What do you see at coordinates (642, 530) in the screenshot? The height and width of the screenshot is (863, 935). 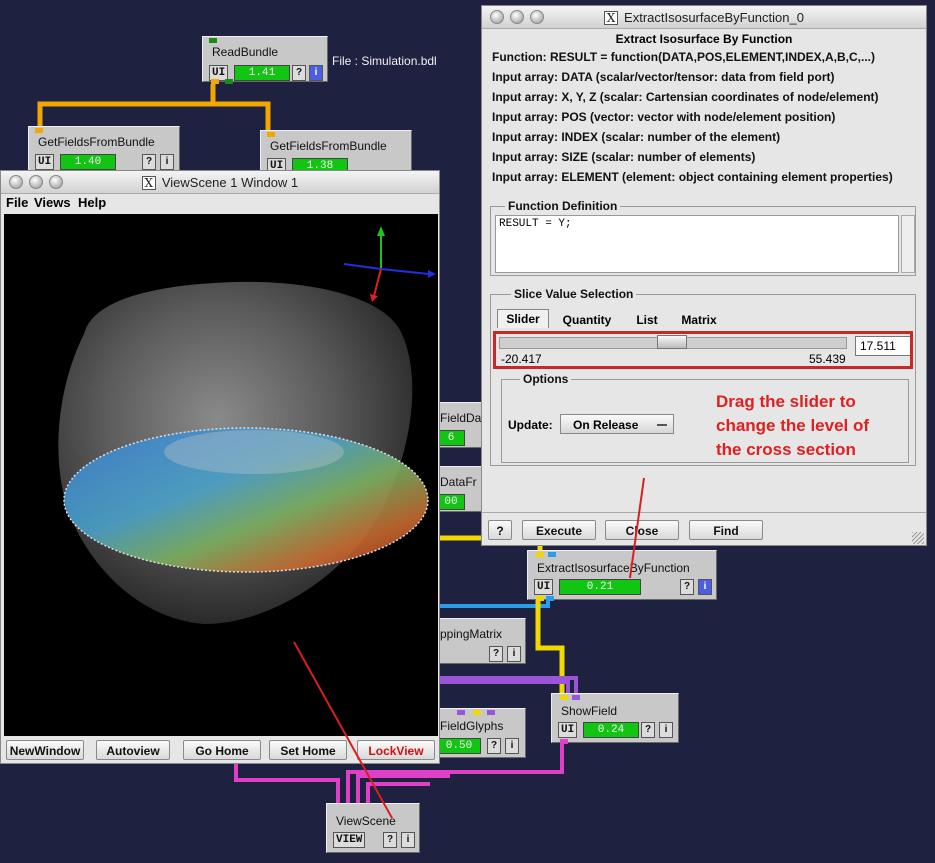 I see `close-button: Close` at bounding box center [642, 530].